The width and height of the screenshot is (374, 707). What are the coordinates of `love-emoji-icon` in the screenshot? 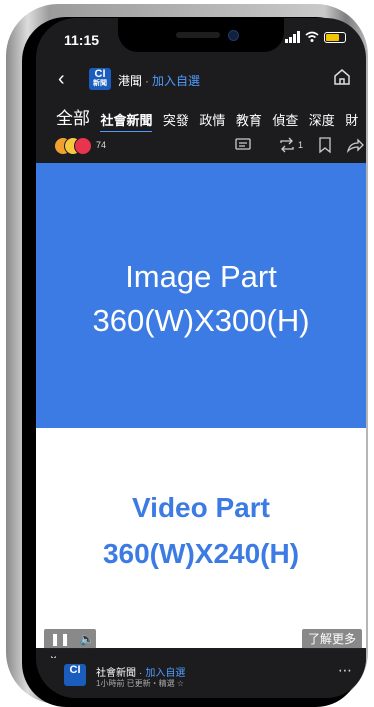 It's located at (83, 146).